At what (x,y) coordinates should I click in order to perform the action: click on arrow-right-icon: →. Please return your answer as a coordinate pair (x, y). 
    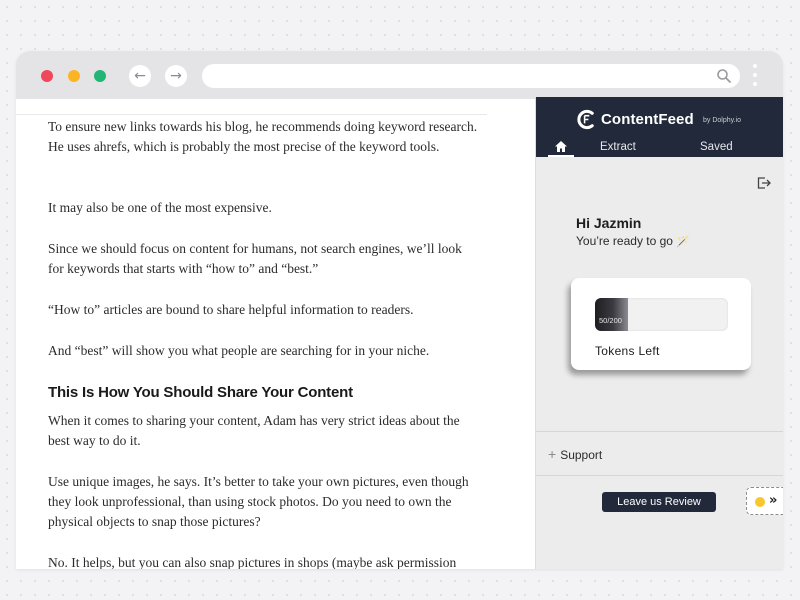
    Looking at the image, I should click on (176, 76).